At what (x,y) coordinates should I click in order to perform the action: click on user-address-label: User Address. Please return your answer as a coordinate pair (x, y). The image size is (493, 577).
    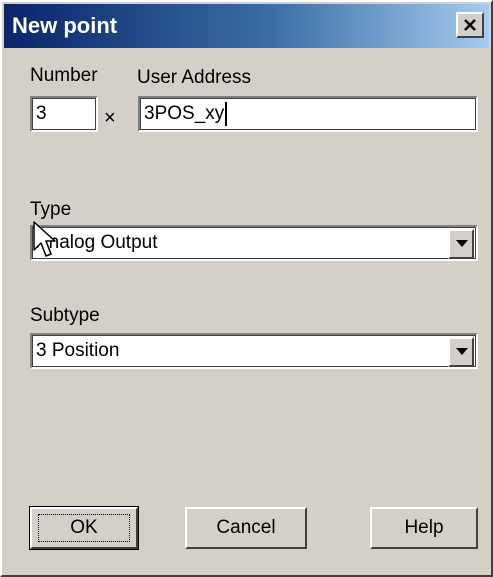
    Looking at the image, I should click on (194, 77).